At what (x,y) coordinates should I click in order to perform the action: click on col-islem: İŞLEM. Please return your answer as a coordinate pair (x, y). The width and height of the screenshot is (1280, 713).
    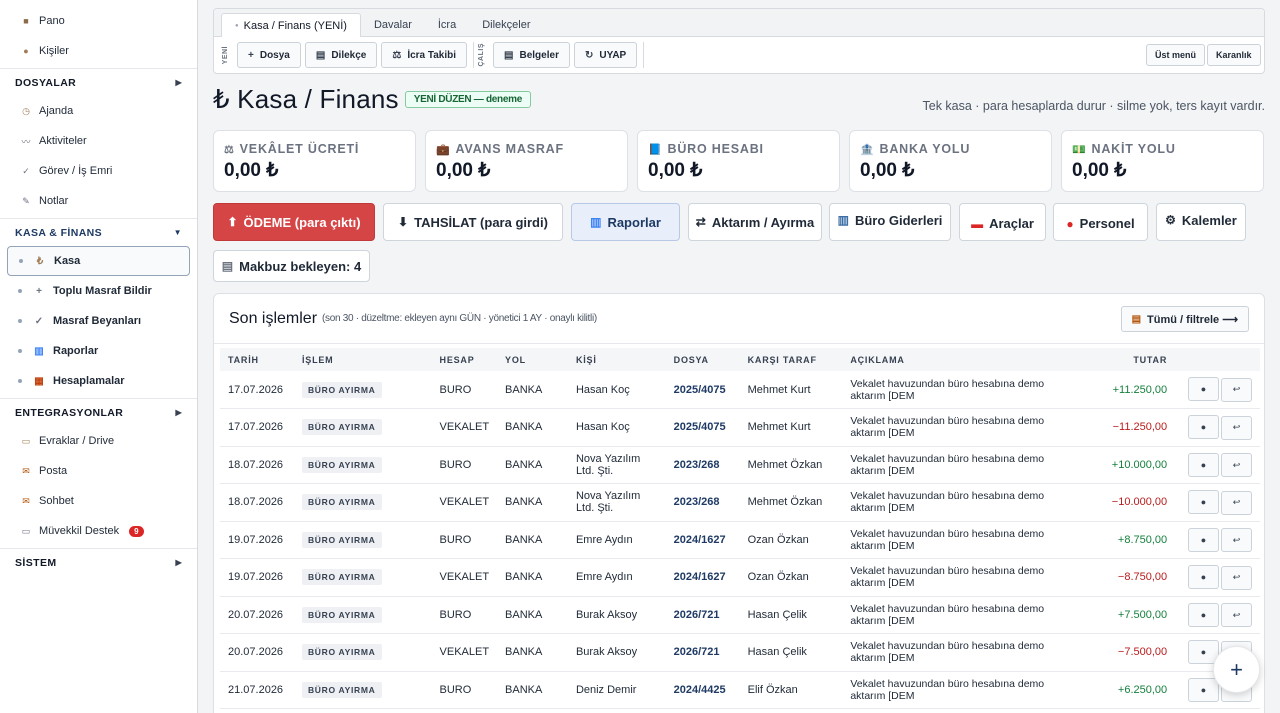
    Looking at the image, I should click on (363, 359).